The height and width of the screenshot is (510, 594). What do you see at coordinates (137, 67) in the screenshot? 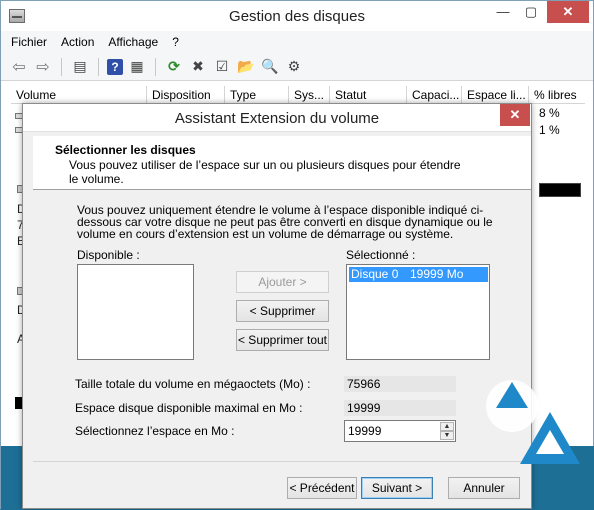
I see `properties-pane-icon: ▦` at bounding box center [137, 67].